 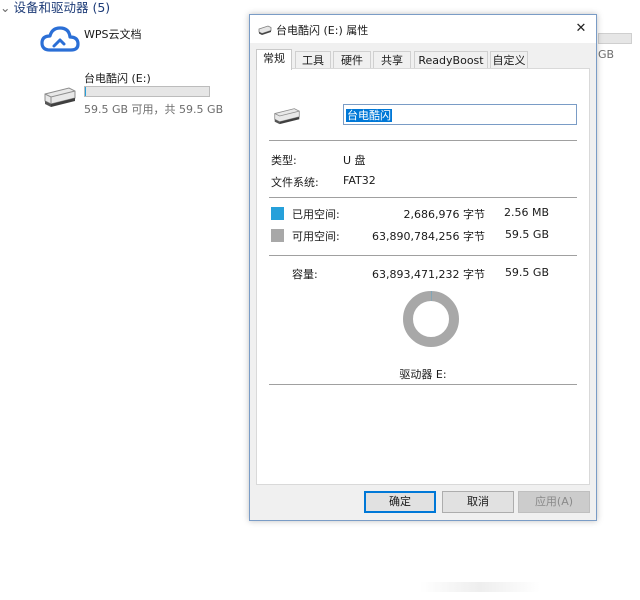 I want to click on free-space-swatch, so click(x=277, y=235).